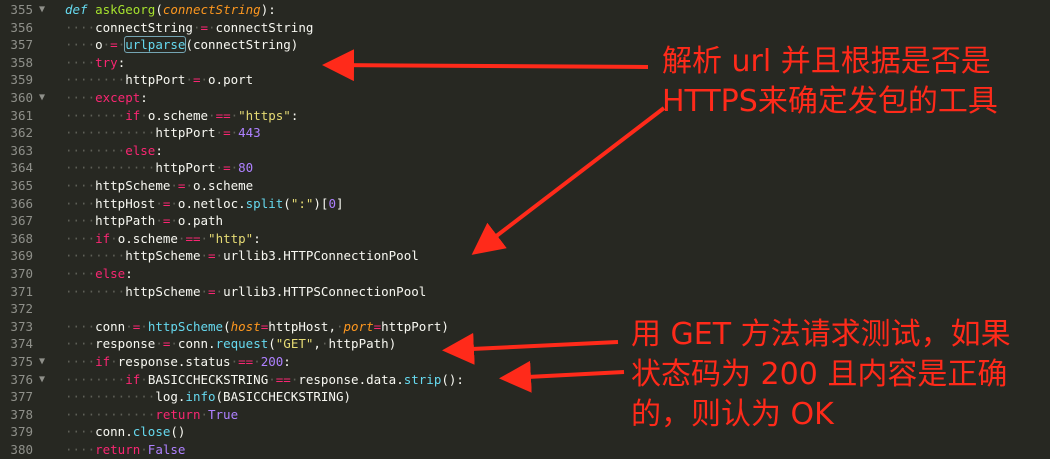  I want to click on arrow-to-try, so click(485, 65).